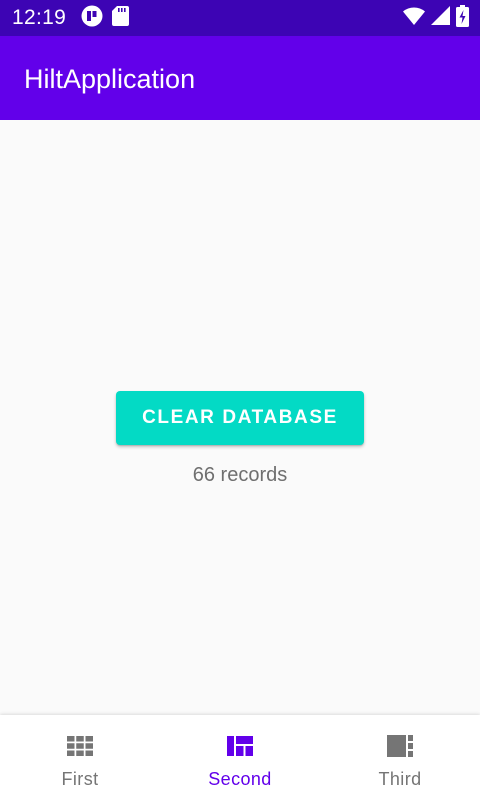  Describe the element at coordinates (240, 746) in the screenshot. I see `dashboard-icon` at that location.